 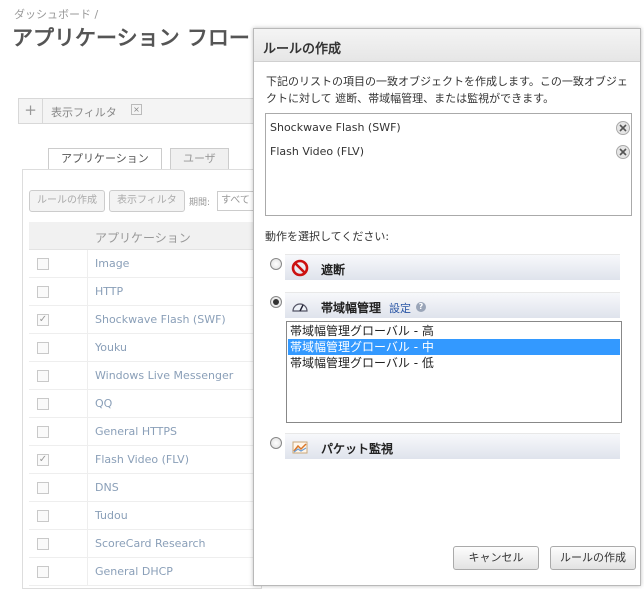 What do you see at coordinates (335, 127) in the screenshot?
I see `match-object-item: Shockwave Flash (SWF)` at bounding box center [335, 127].